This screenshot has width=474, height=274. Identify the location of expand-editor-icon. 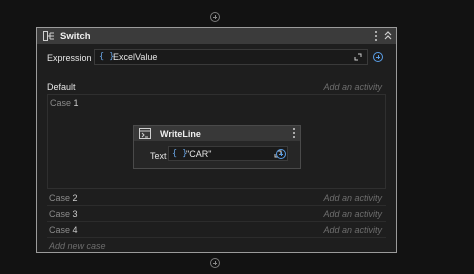
(358, 57).